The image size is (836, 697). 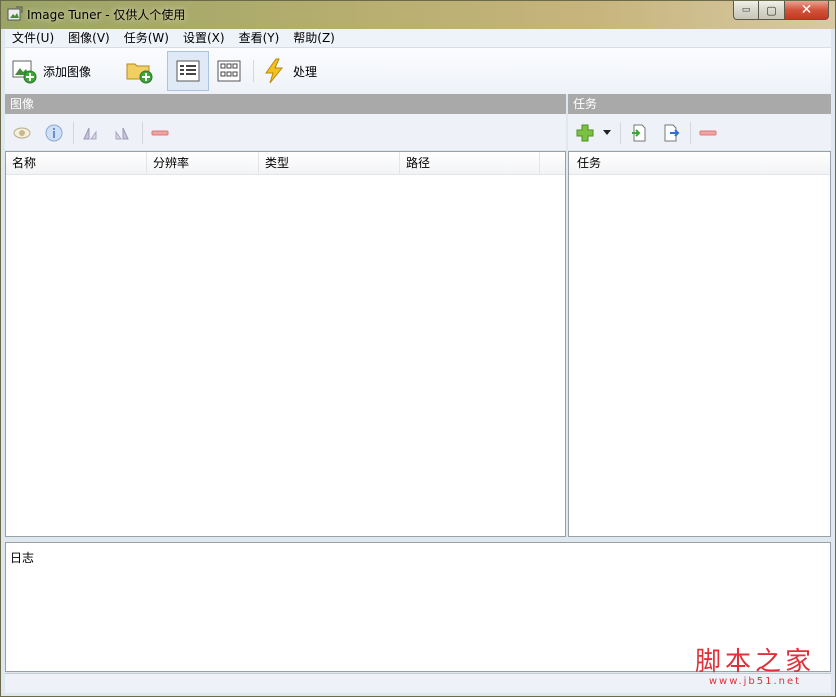 I want to click on details-view-button, so click(x=188, y=71).